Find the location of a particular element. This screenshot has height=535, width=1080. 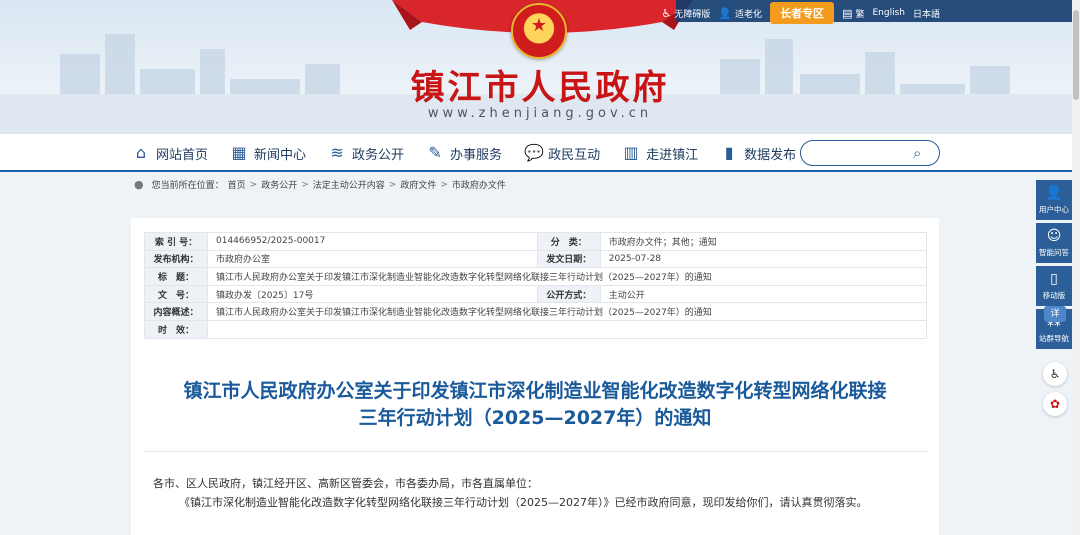

smart-qa-button: ☺ 智能问答 is located at coordinates (1054, 243).